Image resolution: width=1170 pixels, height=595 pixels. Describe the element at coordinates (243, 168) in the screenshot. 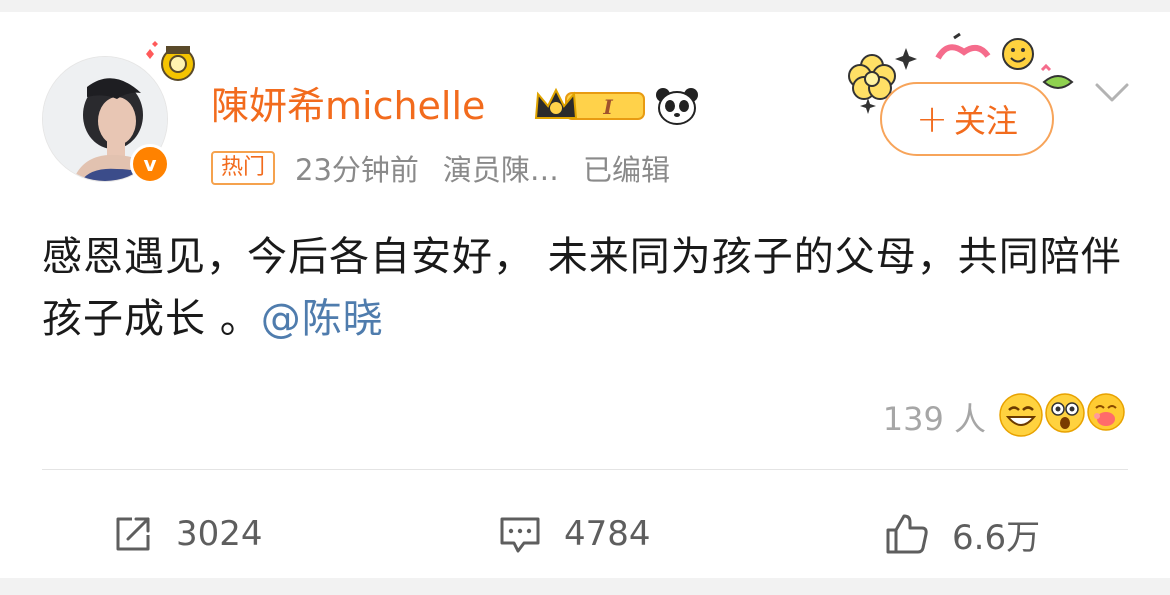

I see `hot-tag: 热门` at that location.